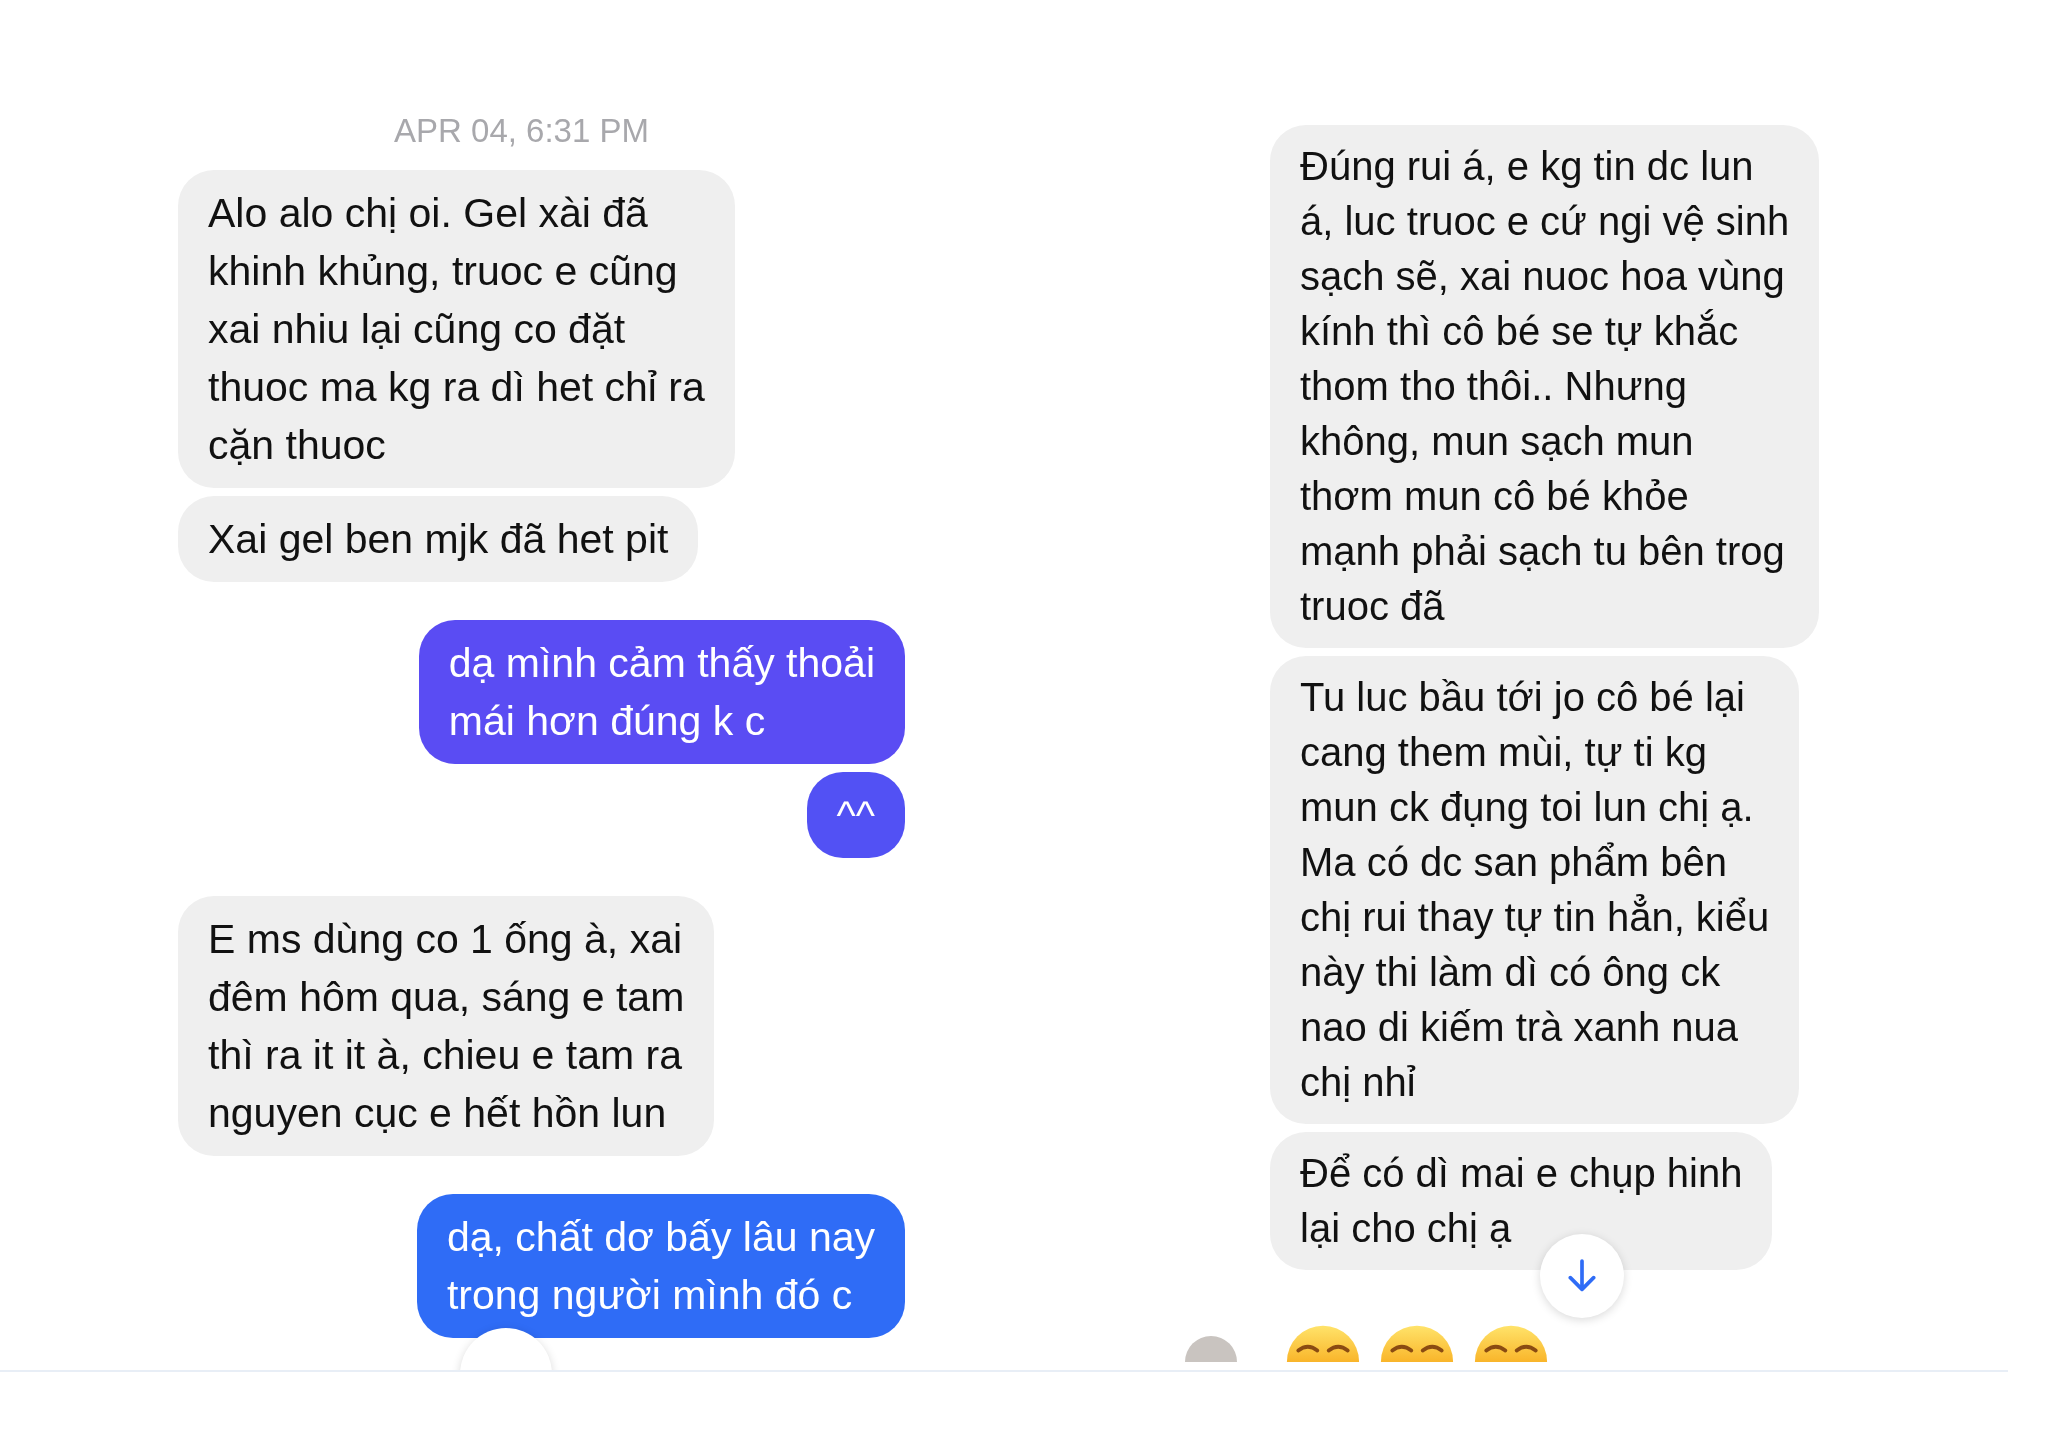 The height and width of the screenshot is (1448, 2048). I want to click on received-message: Tu luc bầu tới jo cô bé lại cang them mùi, tự ti kg mun ck đụng toi lun chị ạ. Ma có dc san phẩm bên chị rui thay tự tin hẳn, kiểu này thi làm dì có ông ck nao di kiếm trà xanh nua chị nhỉ, so click(1535, 890).